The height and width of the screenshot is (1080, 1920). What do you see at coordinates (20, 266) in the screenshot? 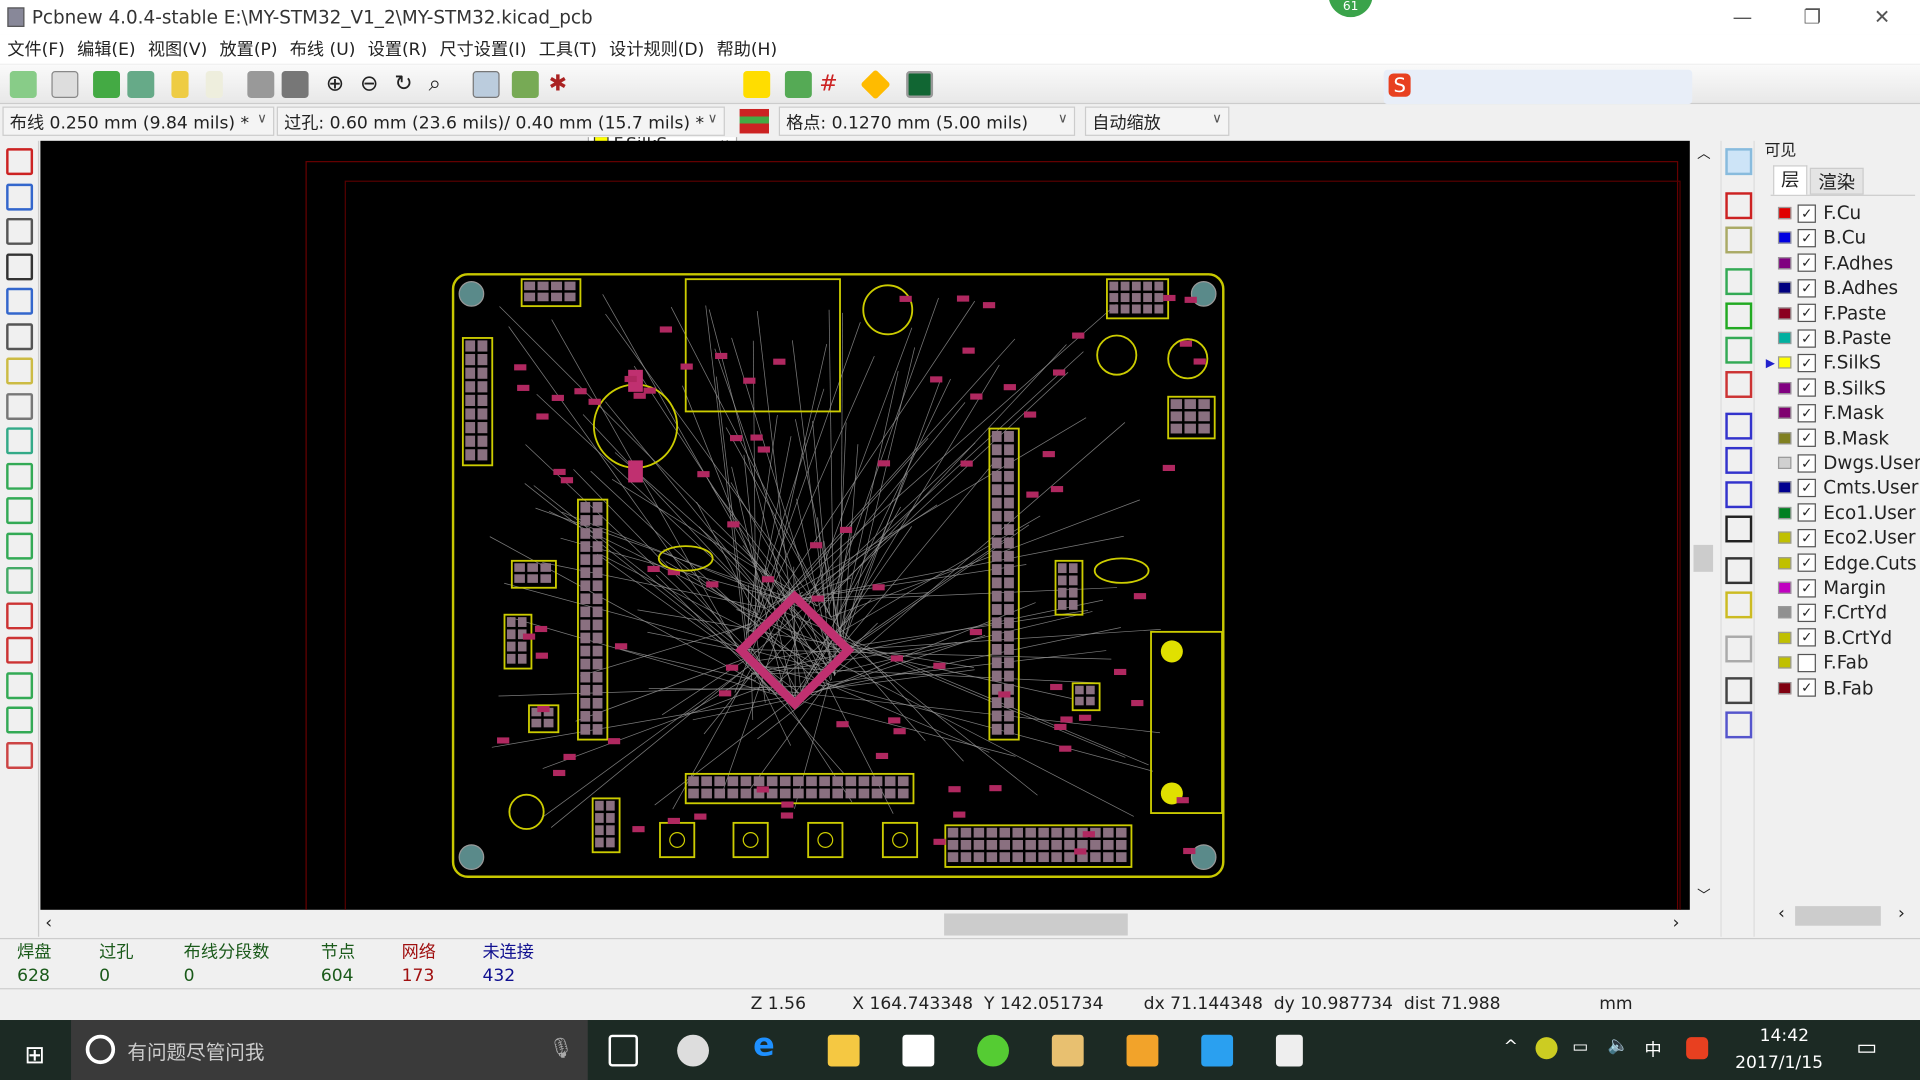
I see `inch-units-icon` at bounding box center [20, 266].